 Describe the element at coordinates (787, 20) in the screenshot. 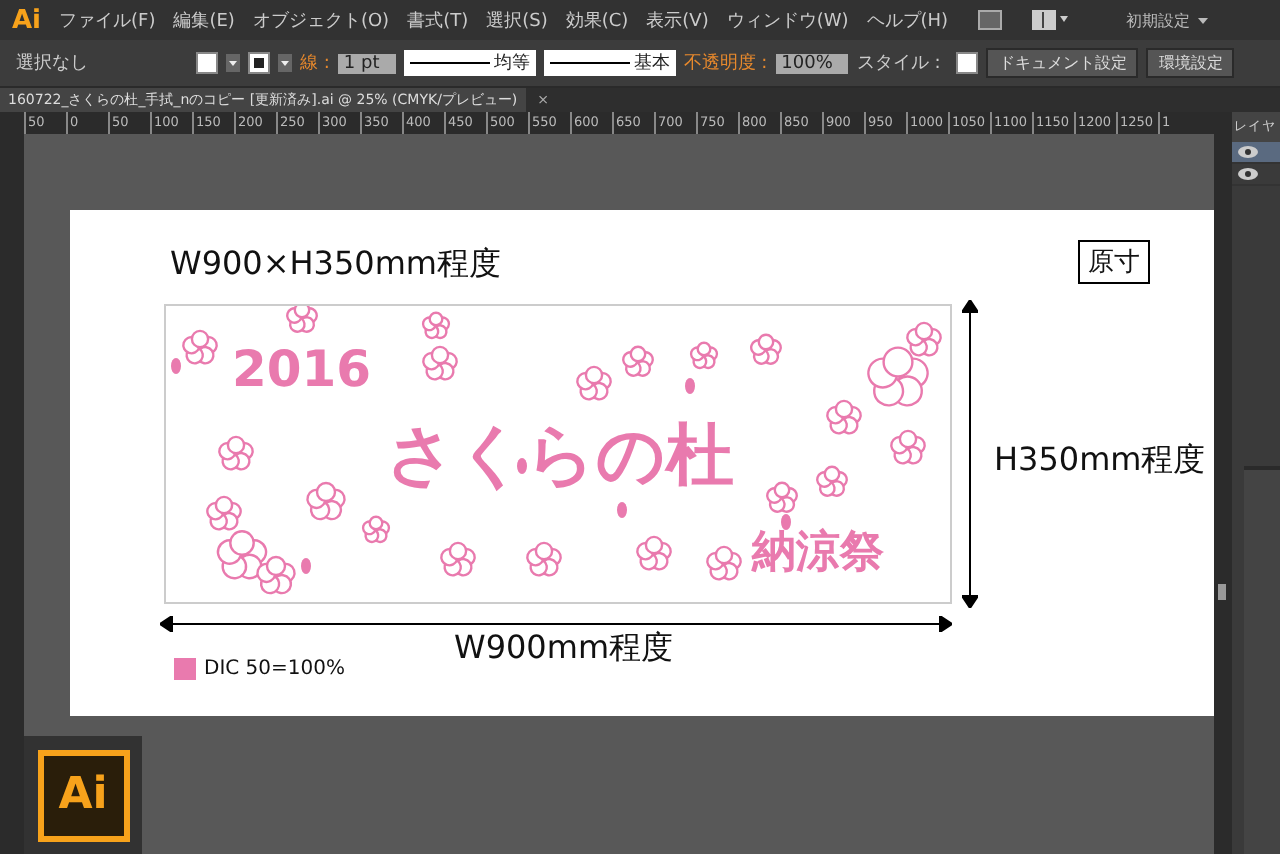

I see `menu-item: ウィンドウ(W)` at that location.